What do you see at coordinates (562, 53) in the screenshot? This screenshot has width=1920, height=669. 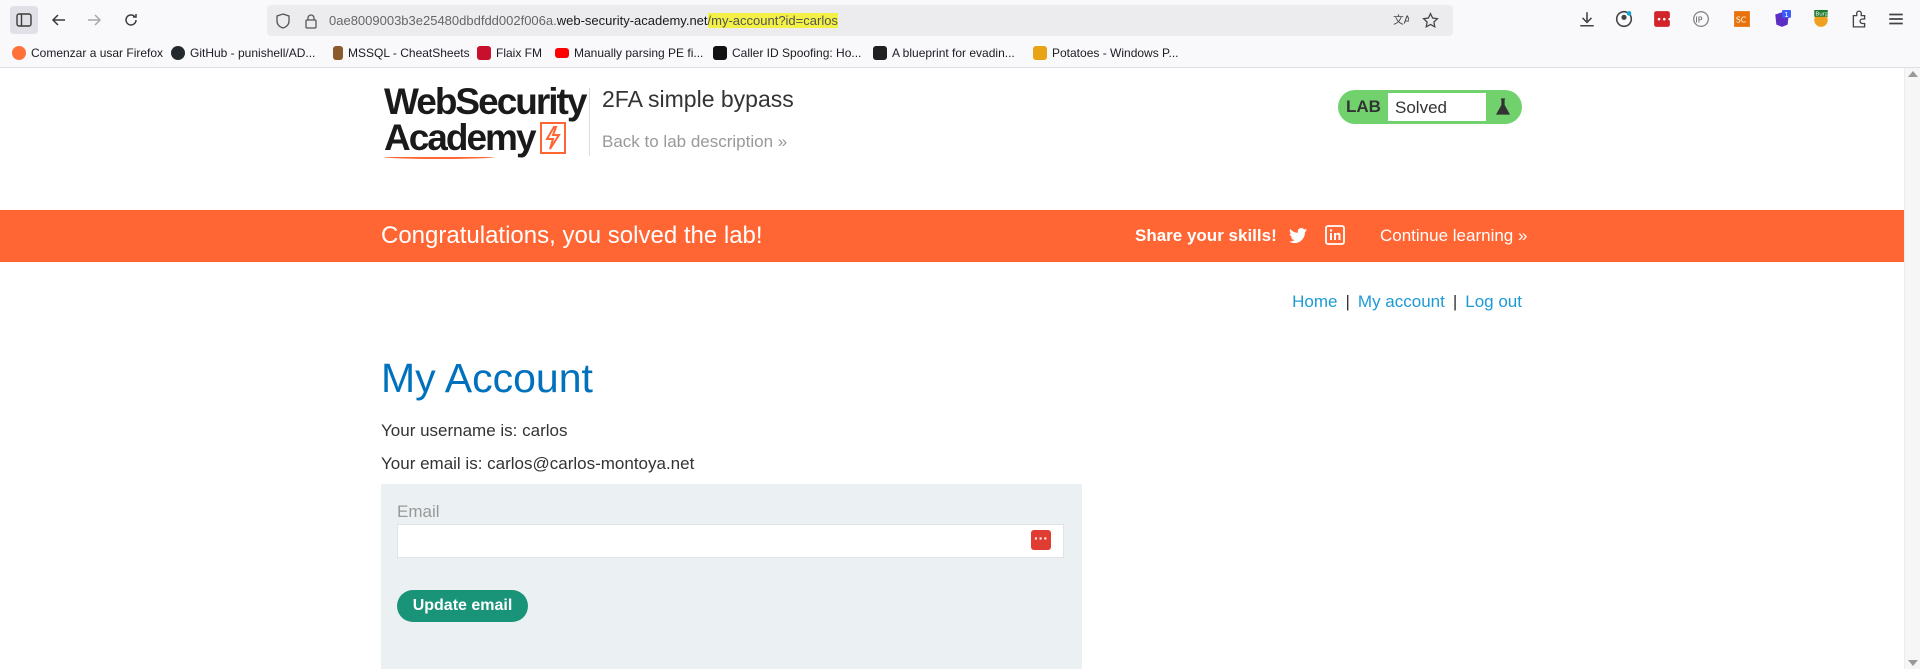 I see `youtube-icon` at bounding box center [562, 53].